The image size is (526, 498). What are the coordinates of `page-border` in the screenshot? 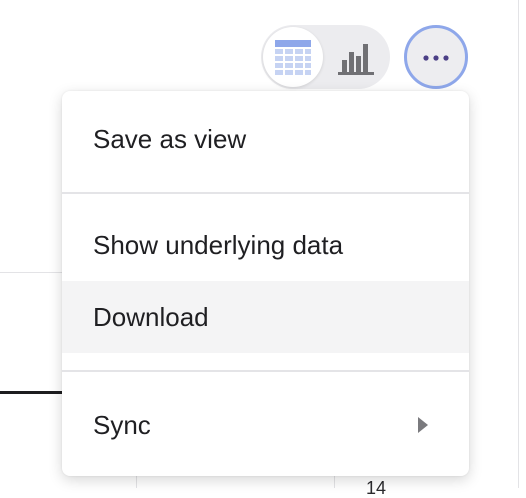 It's located at (518, 244).